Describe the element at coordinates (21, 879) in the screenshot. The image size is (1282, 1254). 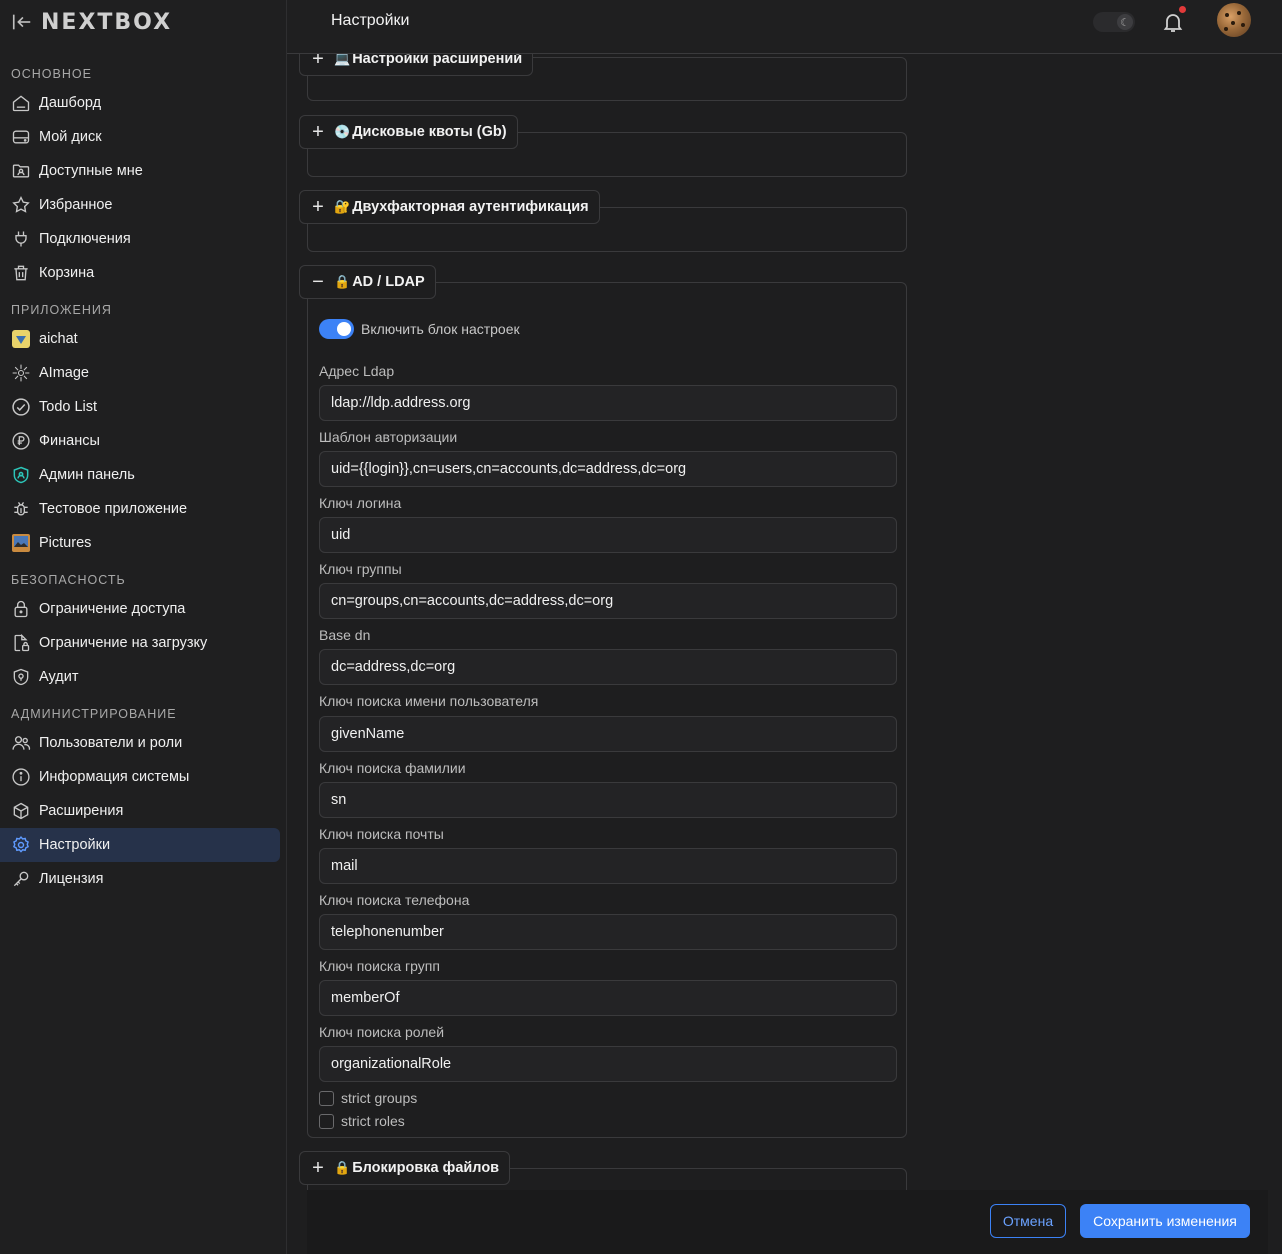
I see `key-icon` at that location.